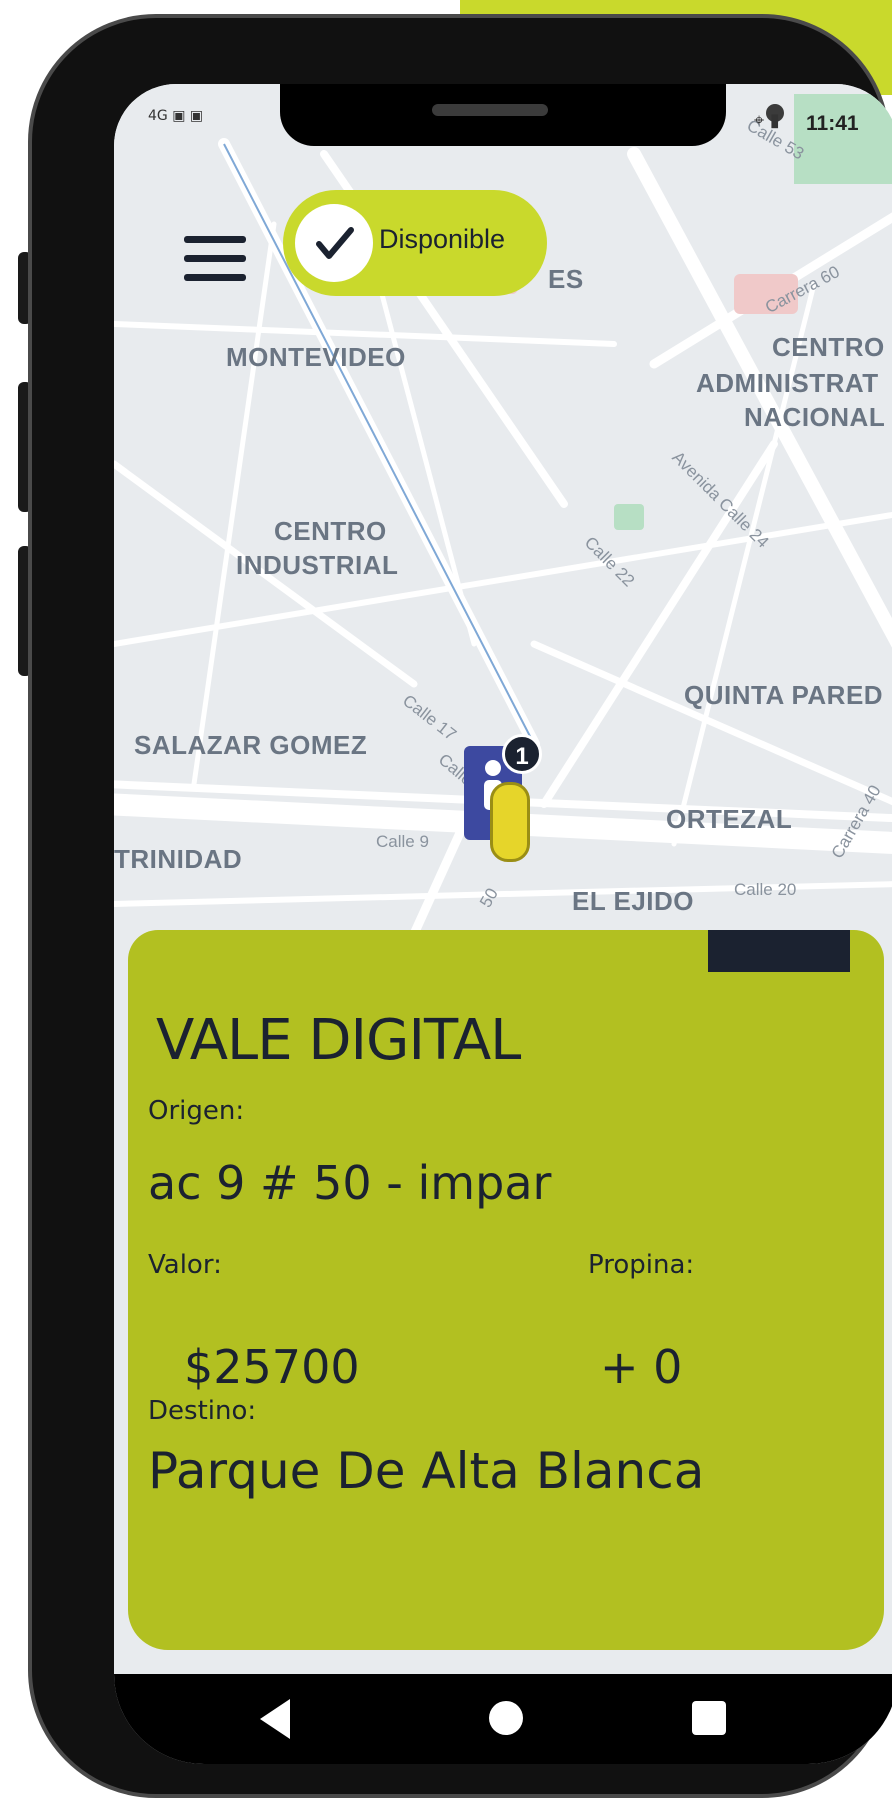 The image size is (892, 1807). What do you see at coordinates (815, 417) in the screenshot?
I see `map-area-label: NACIONAL` at bounding box center [815, 417].